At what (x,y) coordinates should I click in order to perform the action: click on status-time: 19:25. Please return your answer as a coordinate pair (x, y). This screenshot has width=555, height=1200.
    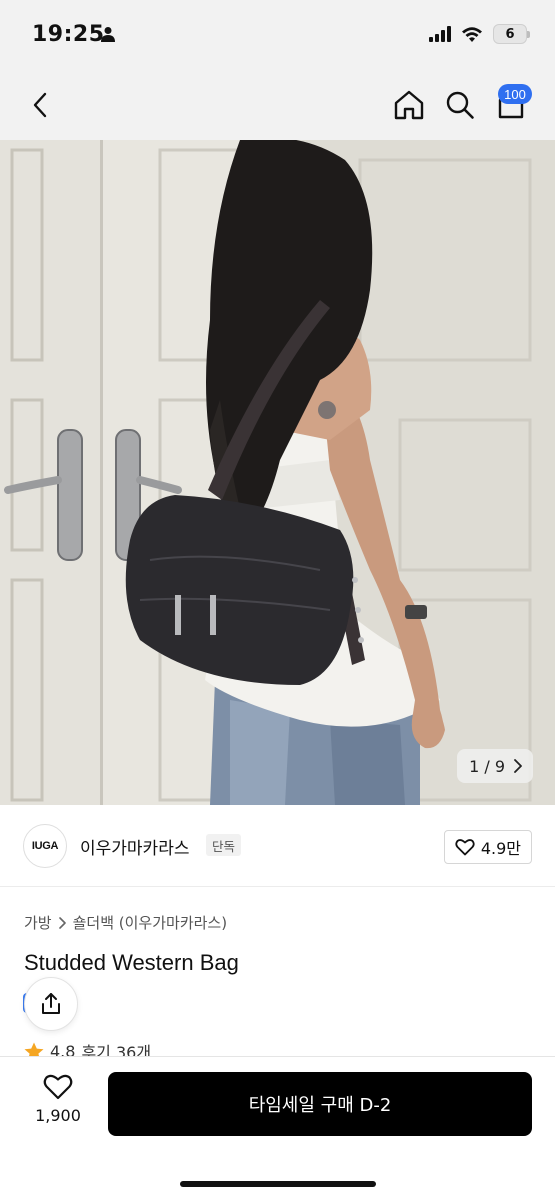
    Looking at the image, I should click on (68, 34).